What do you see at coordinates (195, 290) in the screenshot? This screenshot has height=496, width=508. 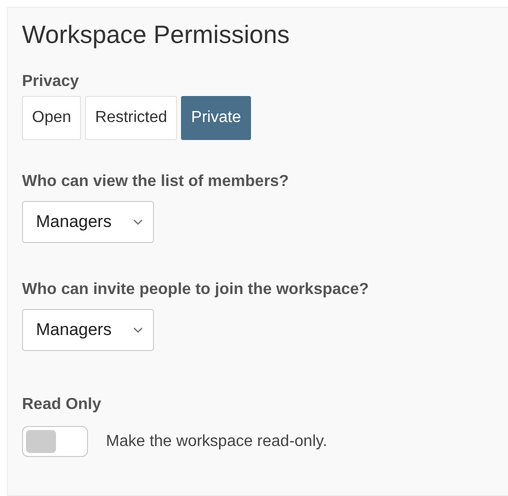 I see `field-label: Who can invite people to join the workspace?` at bounding box center [195, 290].